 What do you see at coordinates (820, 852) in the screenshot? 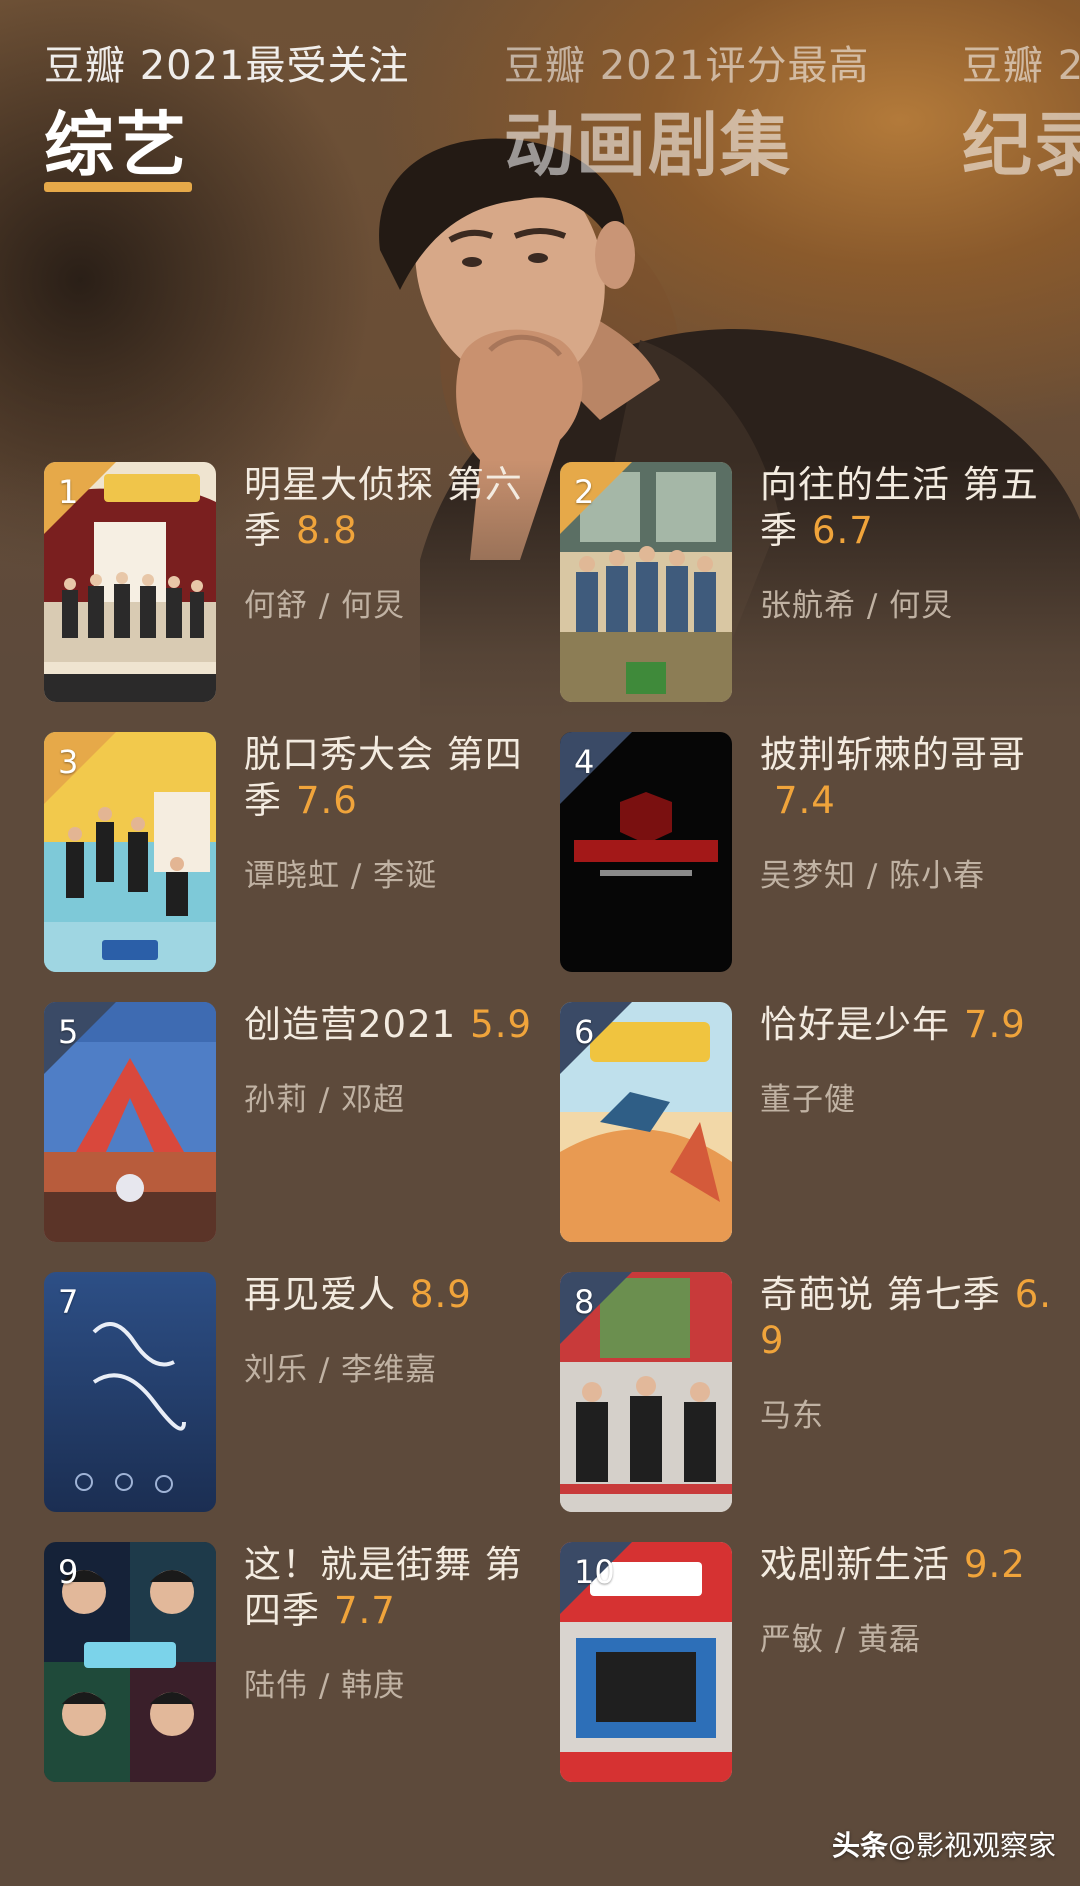
I see `list-item: 4 披荆斩棘的哥哥7.4 吴梦知 / 陈小春` at bounding box center [820, 852].